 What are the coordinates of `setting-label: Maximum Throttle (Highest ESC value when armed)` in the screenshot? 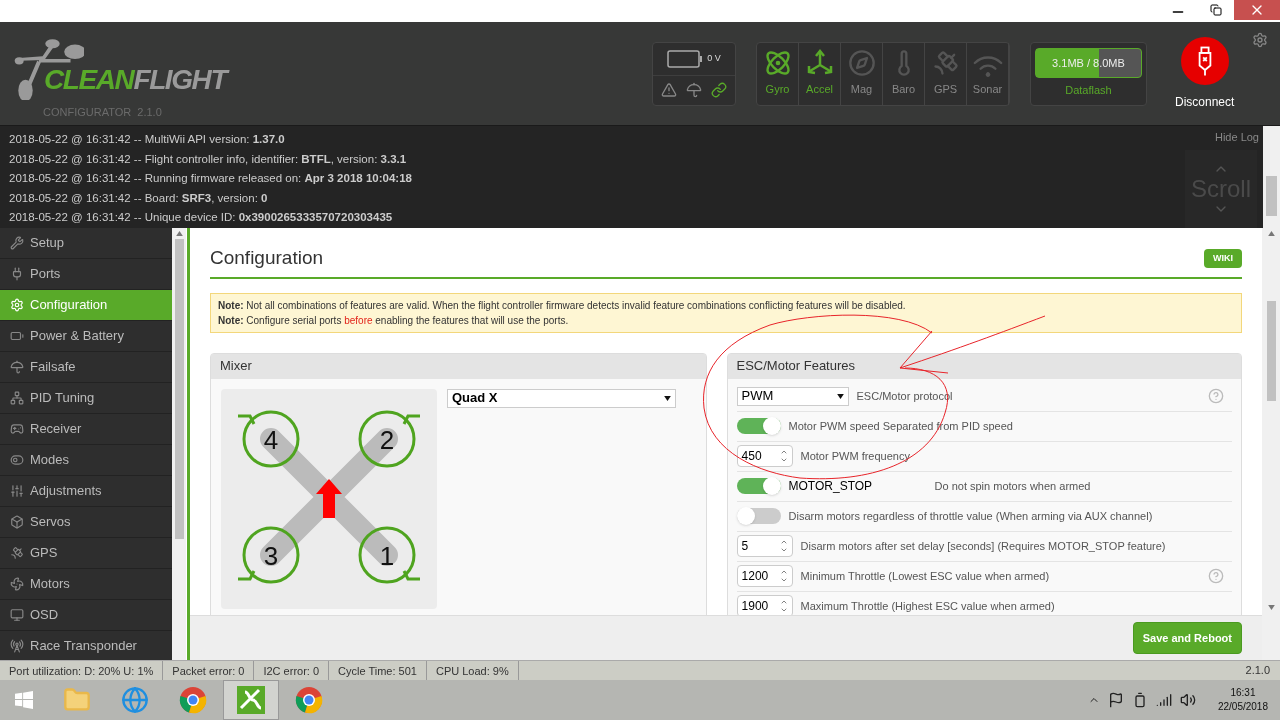 It's located at (927, 606).